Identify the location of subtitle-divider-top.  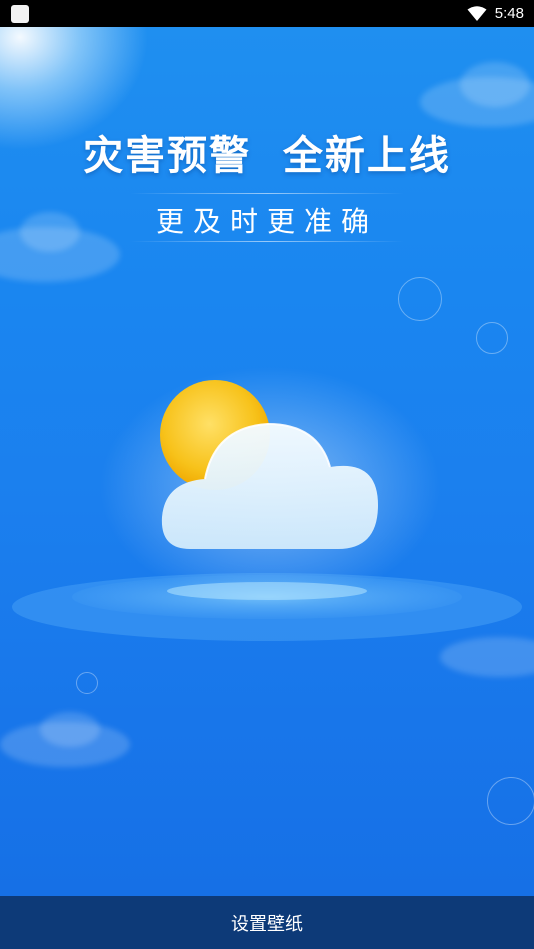
(267, 193).